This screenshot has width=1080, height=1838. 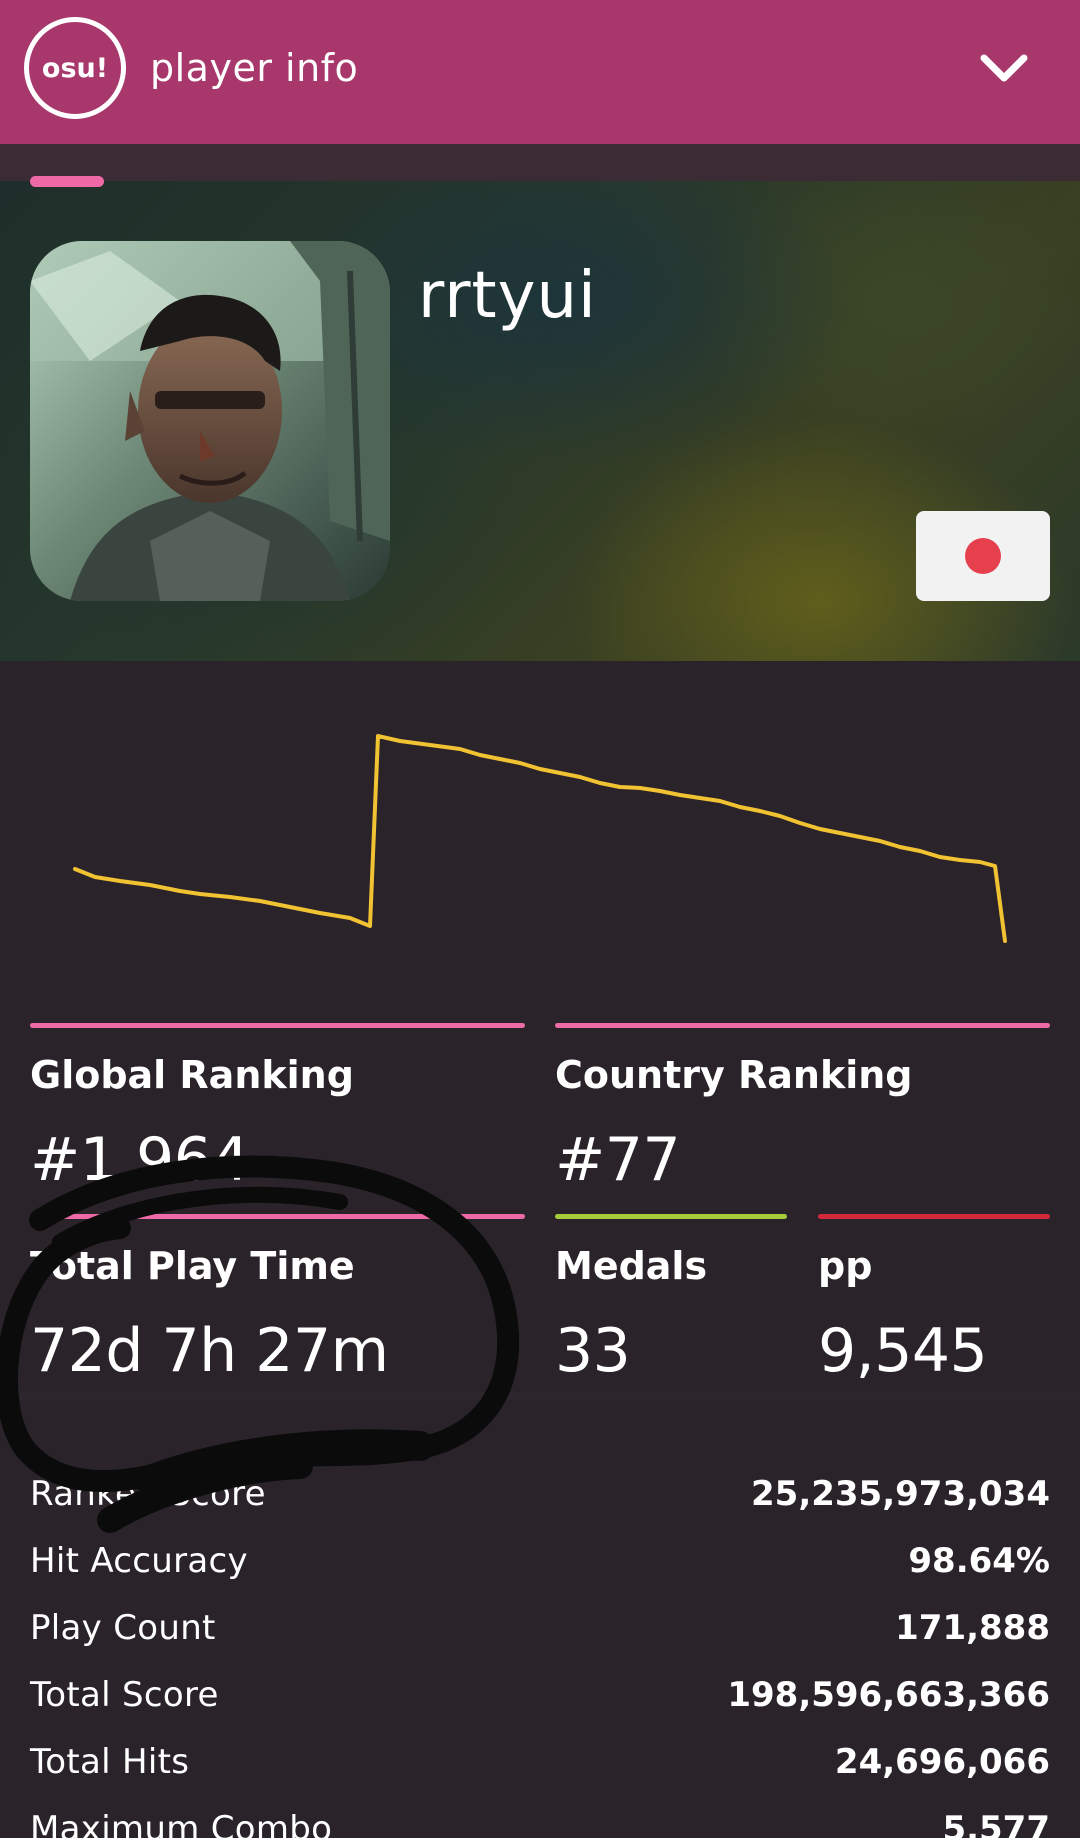 I want to click on tab-indicator, so click(x=67, y=181).